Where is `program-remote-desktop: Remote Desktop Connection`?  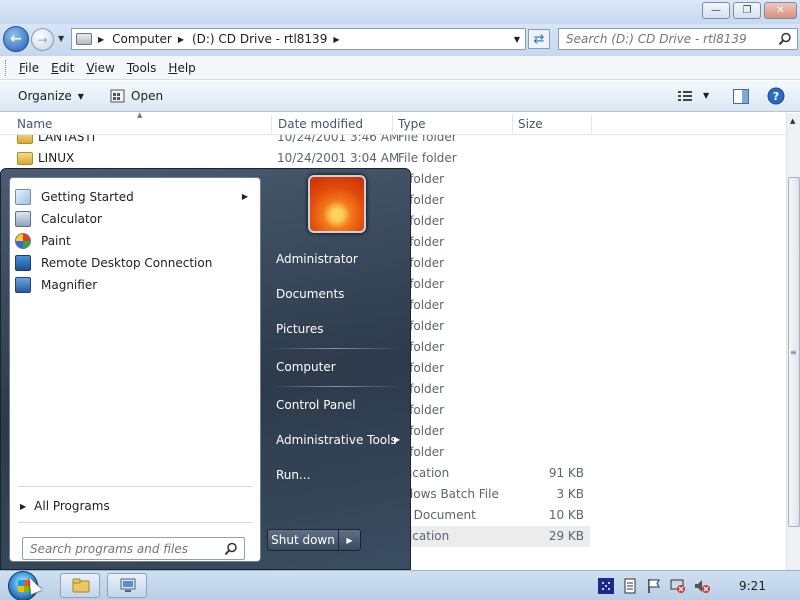
program-remote-desktop: Remote Desktop Connection is located at coordinates (135, 263).